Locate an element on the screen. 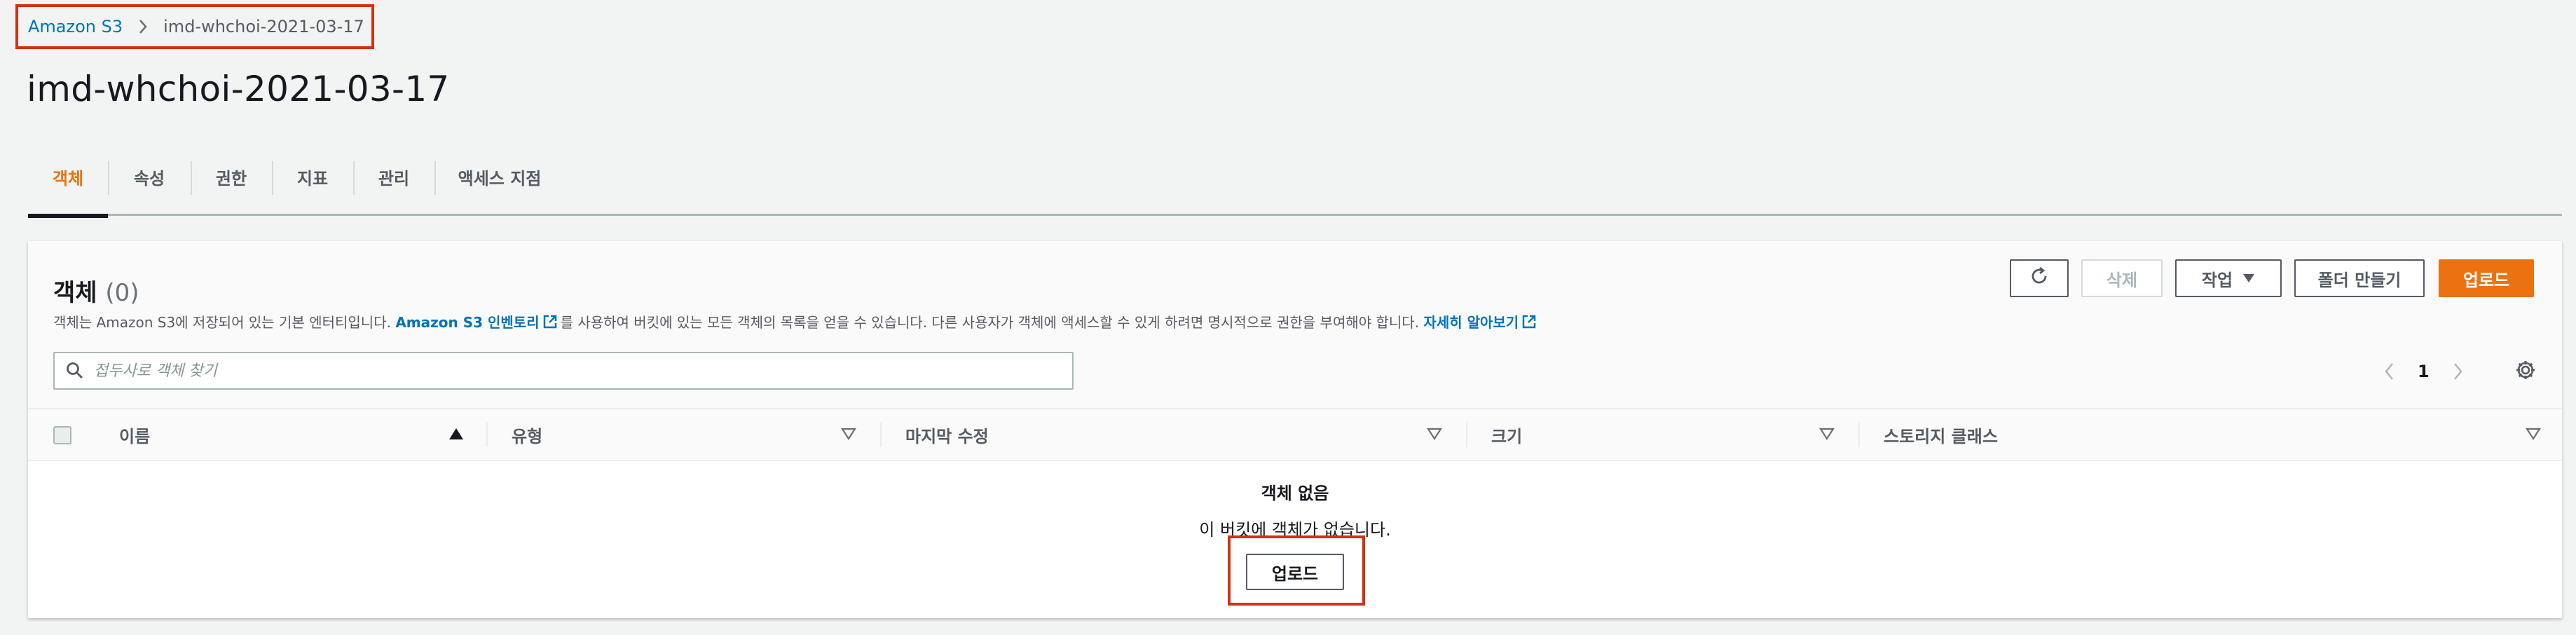  gear-icon is located at coordinates (2526, 370).